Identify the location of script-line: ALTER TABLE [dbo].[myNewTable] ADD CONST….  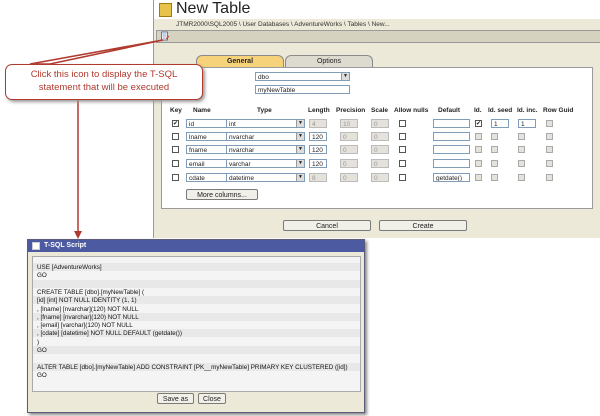
(192, 367).